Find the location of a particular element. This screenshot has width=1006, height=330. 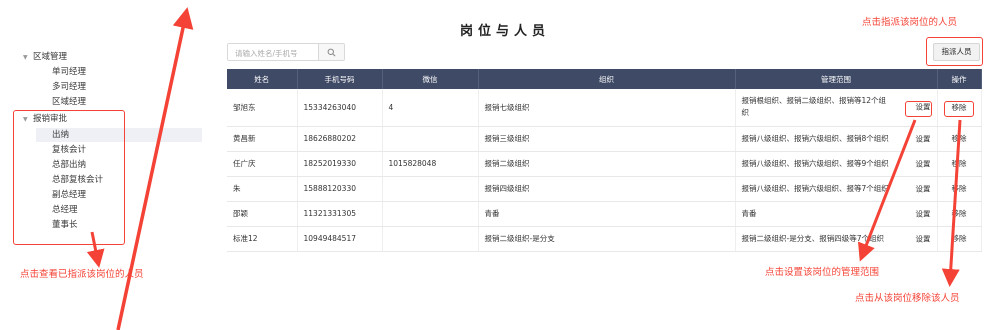

search-button is located at coordinates (331, 52).